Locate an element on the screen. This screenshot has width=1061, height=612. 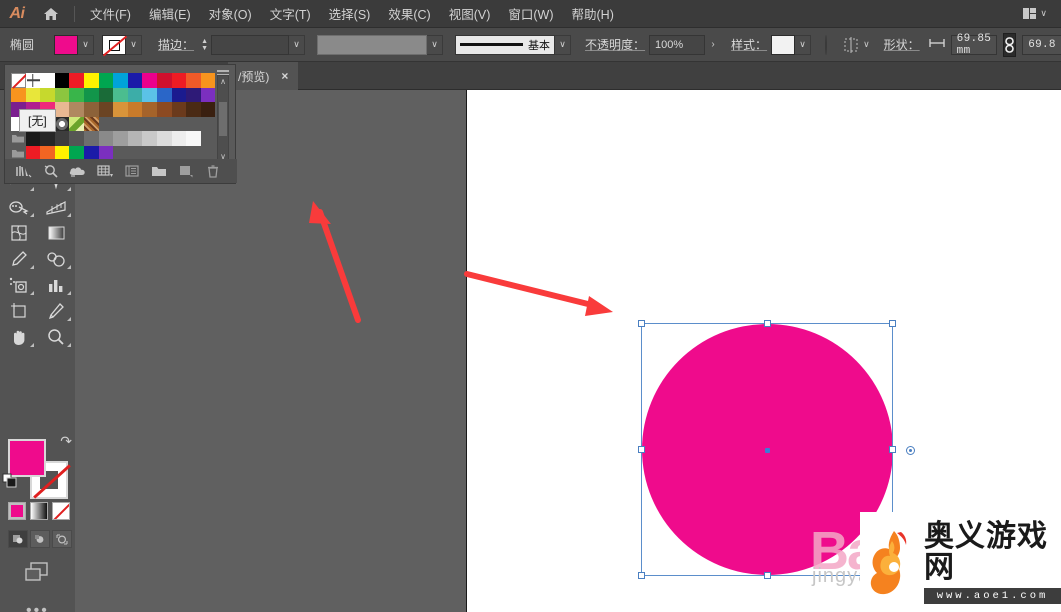
stroke-color-control: ∨ is located at coordinates (122, 44).